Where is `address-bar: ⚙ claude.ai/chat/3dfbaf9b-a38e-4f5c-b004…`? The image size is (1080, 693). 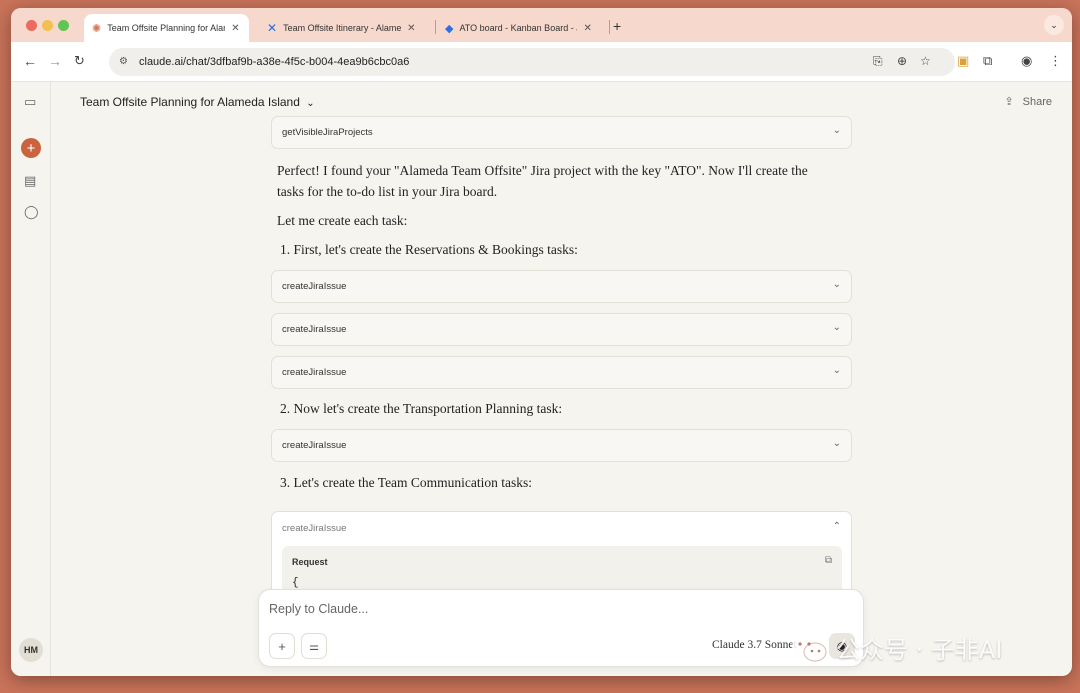 address-bar: ⚙ claude.ai/chat/3dfbaf9b-a38e-4f5c-b004… is located at coordinates (532, 62).